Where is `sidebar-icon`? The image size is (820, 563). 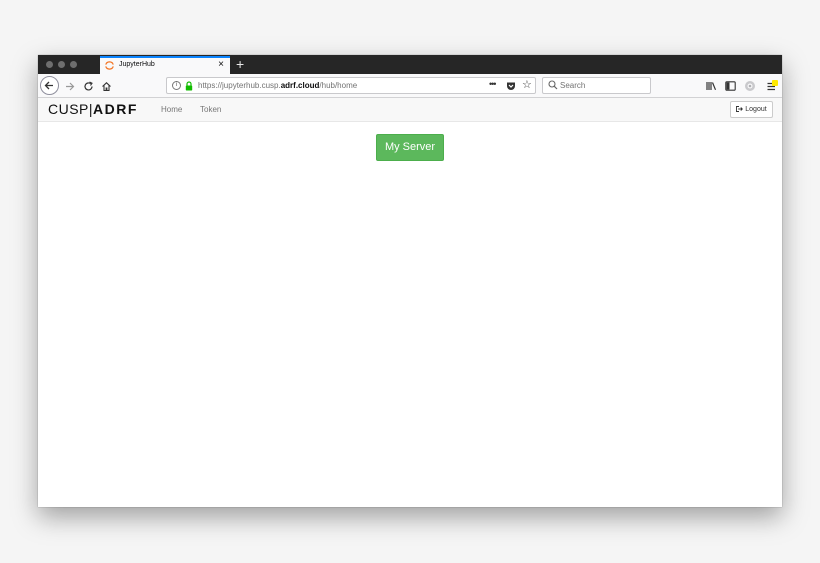
sidebar-icon is located at coordinates (730, 86).